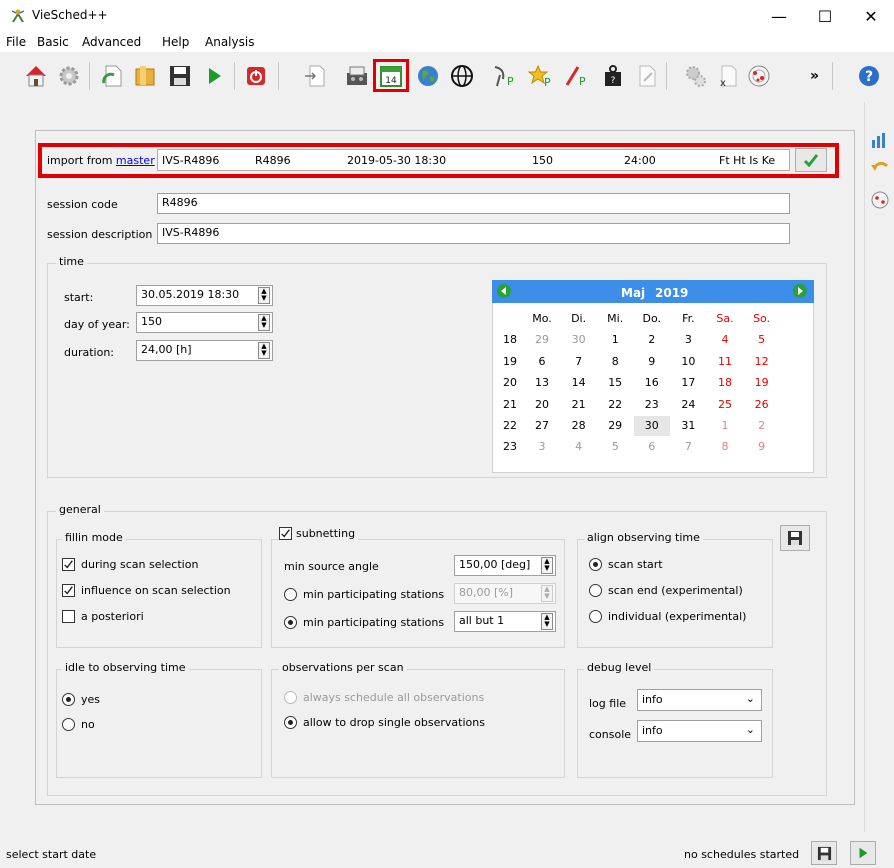  What do you see at coordinates (146, 590) in the screenshot?
I see `influence-scan-selection-checkbox: influence on scan selection` at bounding box center [146, 590].